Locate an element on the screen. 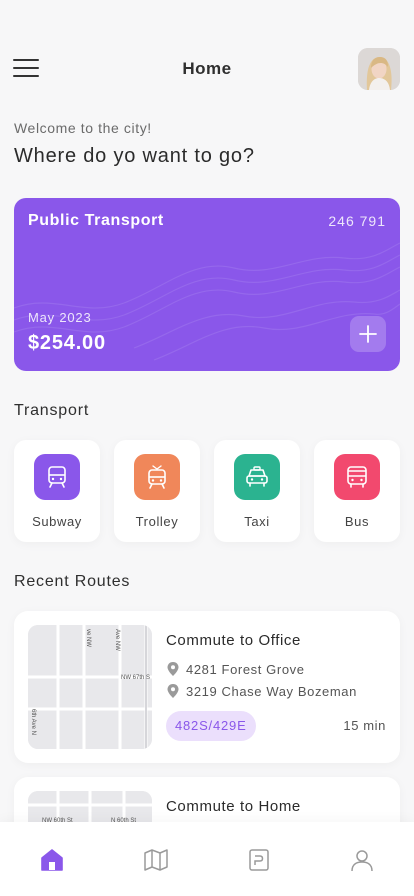 This screenshot has height=896, width=414. route-duration: 15 min is located at coordinates (364, 725).